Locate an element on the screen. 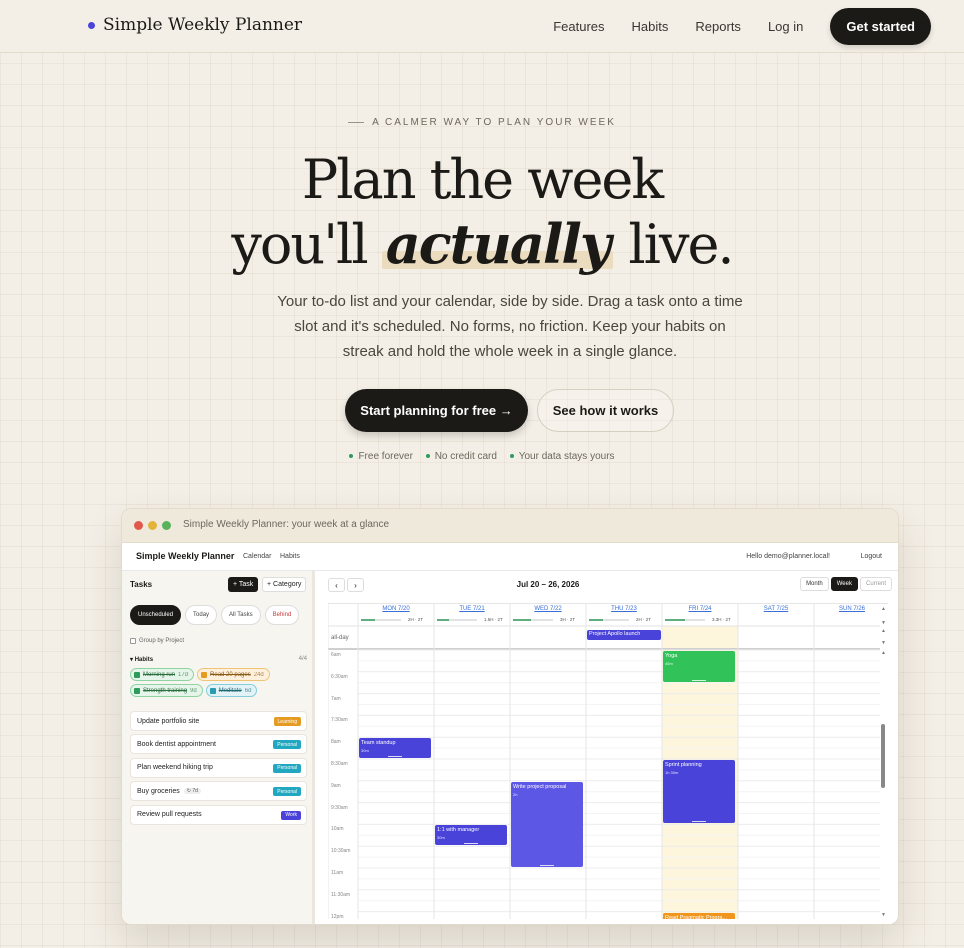  all-day-event: Project Apollo launch is located at coordinates (624, 635).